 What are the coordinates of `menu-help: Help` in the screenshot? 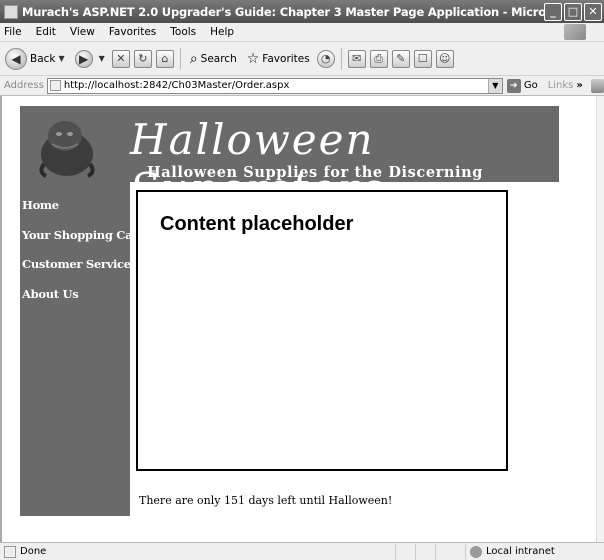 It's located at (222, 32).